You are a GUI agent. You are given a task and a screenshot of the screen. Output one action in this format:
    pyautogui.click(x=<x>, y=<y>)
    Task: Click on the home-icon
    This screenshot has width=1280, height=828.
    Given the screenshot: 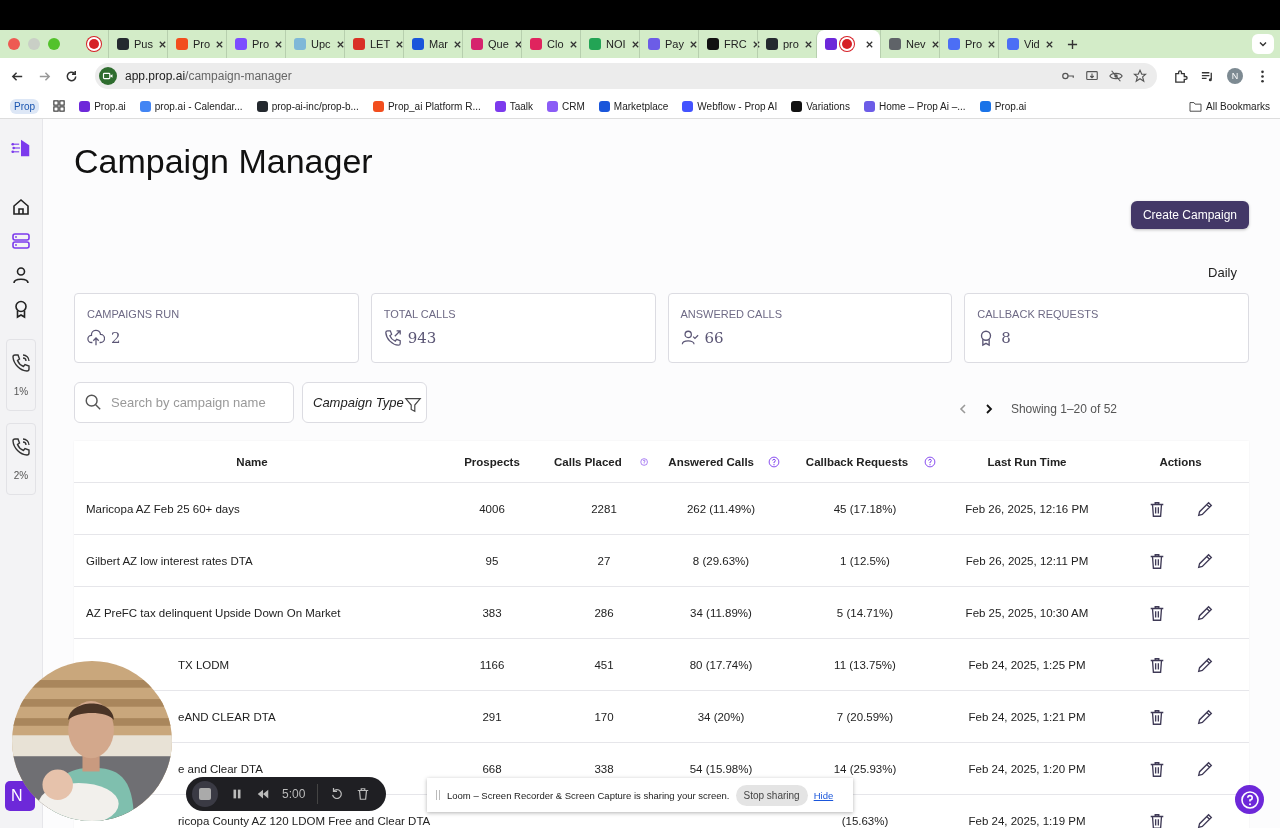 What is the action you would take?
    pyautogui.click(x=21, y=207)
    